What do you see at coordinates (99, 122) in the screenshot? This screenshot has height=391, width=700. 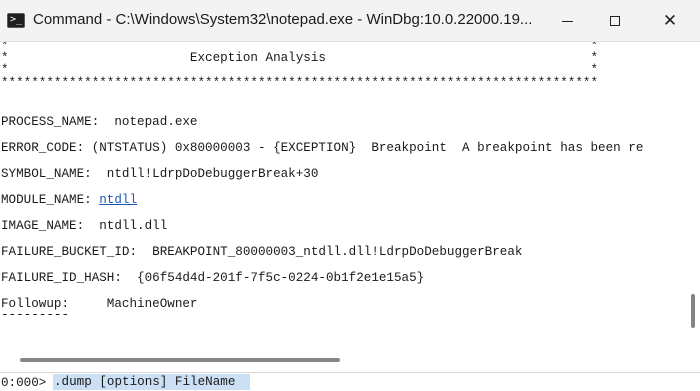 I see `process-name-line: PROCESS_NAME: notepad.exe` at bounding box center [99, 122].